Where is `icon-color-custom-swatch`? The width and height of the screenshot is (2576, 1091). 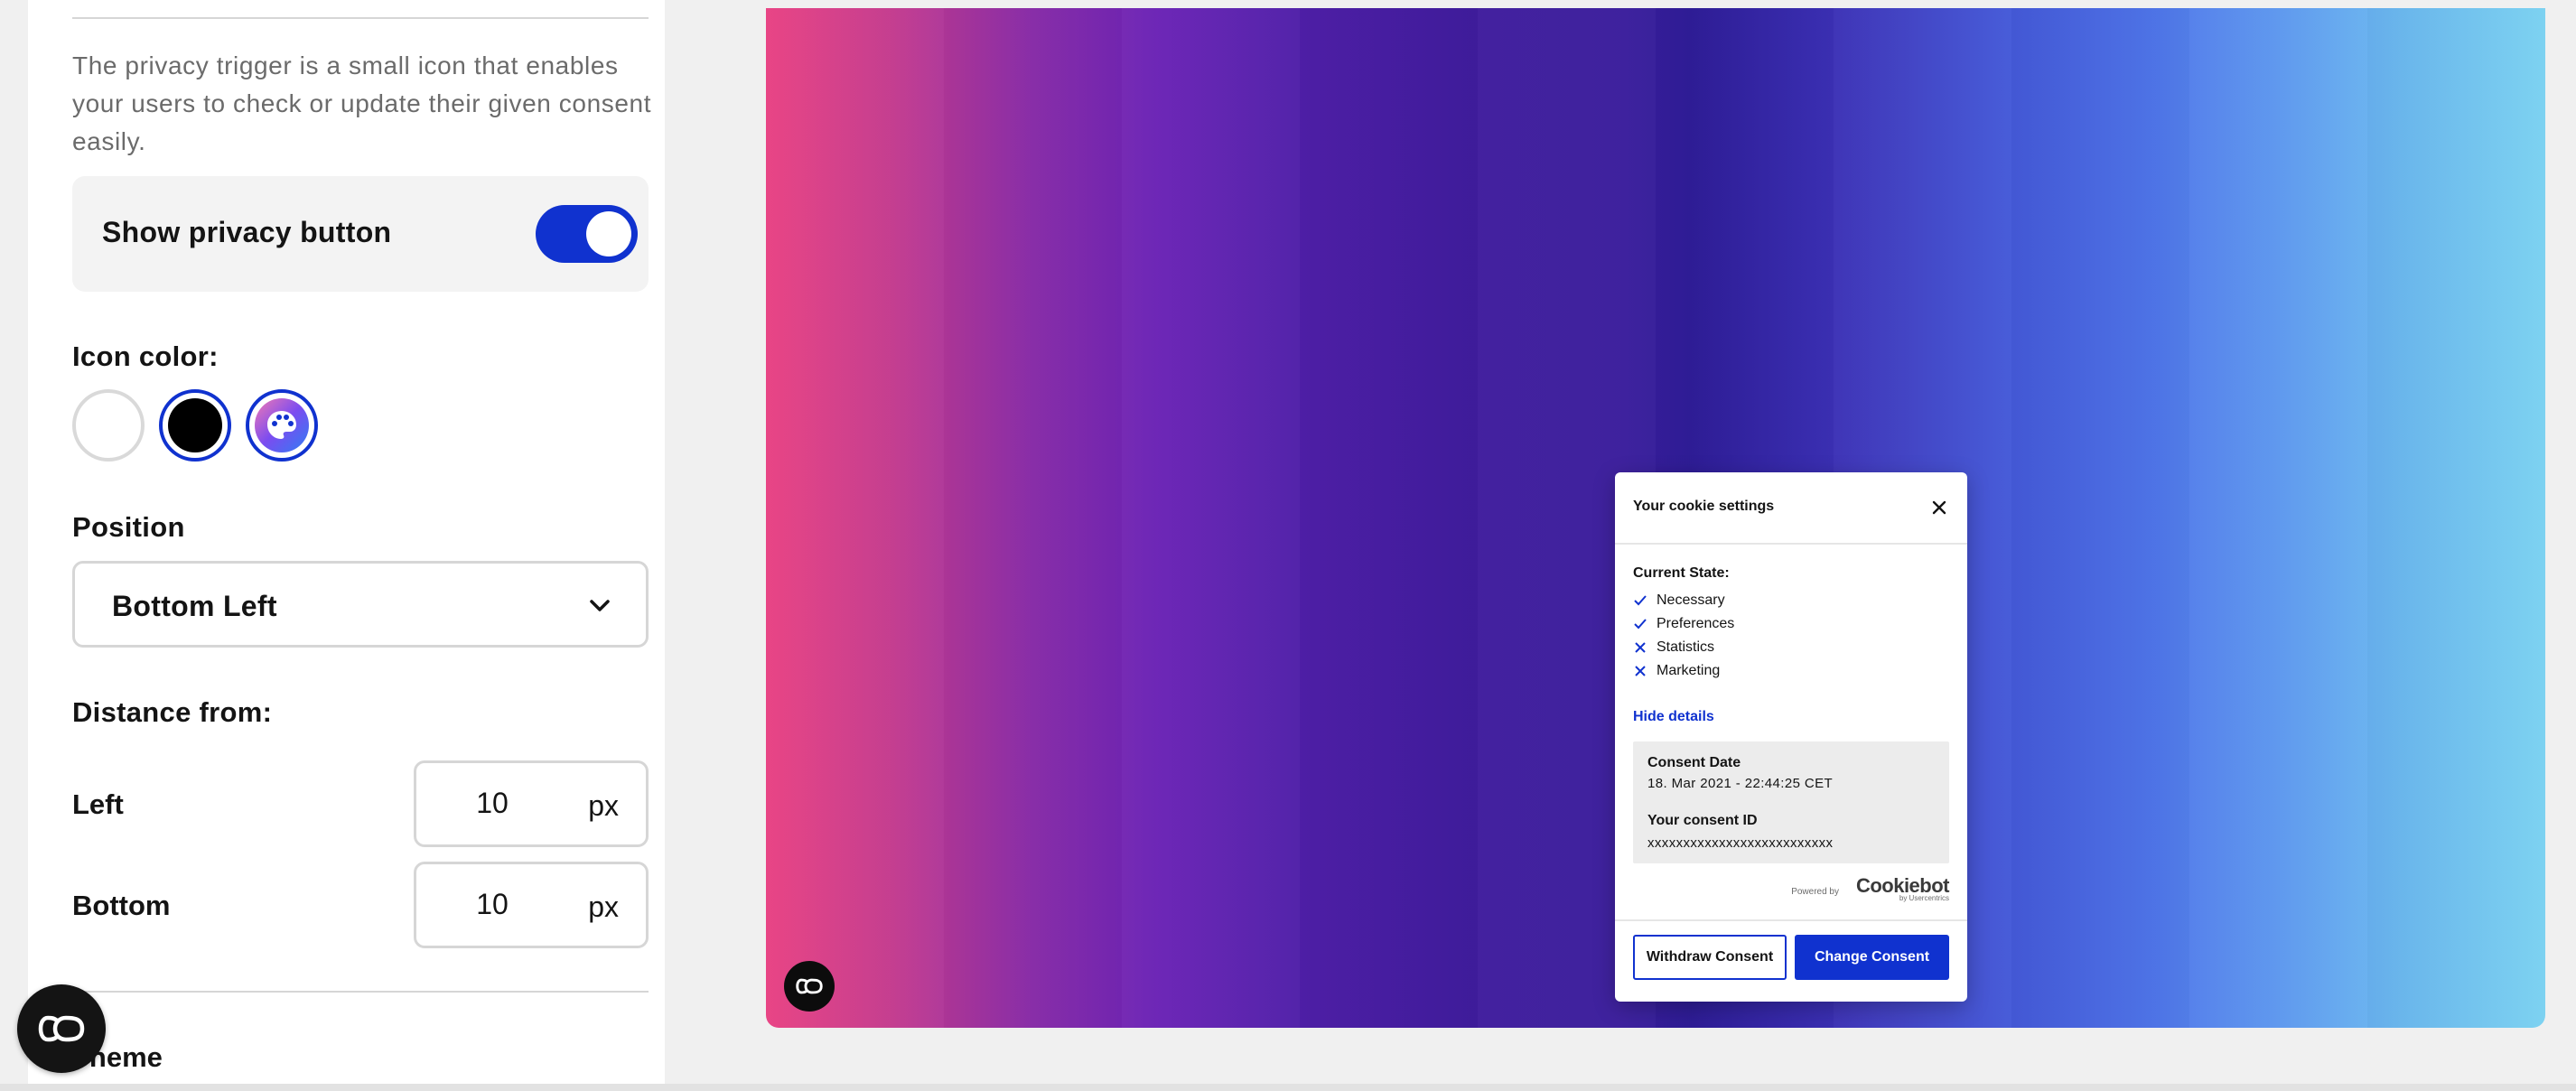 icon-color-custom-swatch is located at coordinates (282, 425).